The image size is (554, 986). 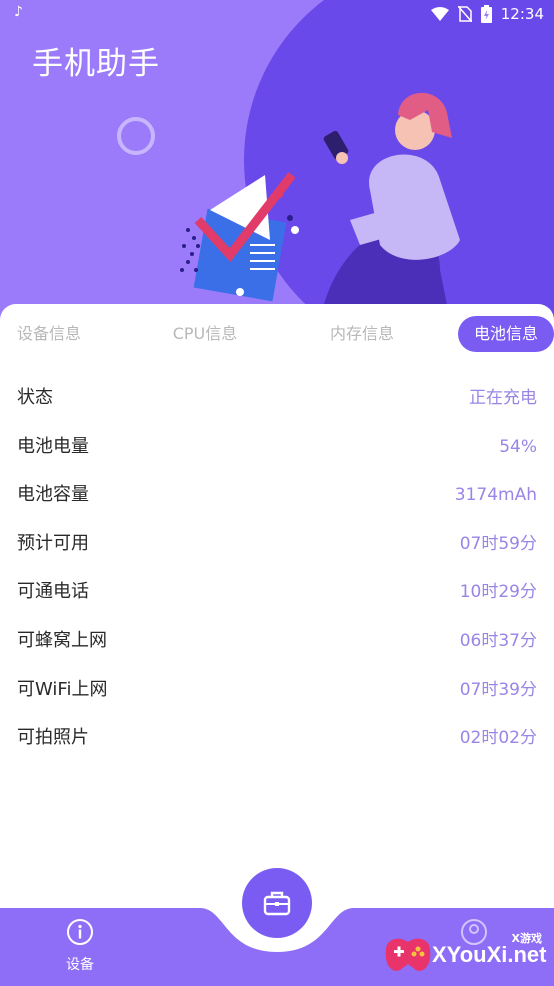 What do you see at coordinates (498, 592) in the screenshot?
I see `row-value: 10时29分` at bounding box center [498, 592].